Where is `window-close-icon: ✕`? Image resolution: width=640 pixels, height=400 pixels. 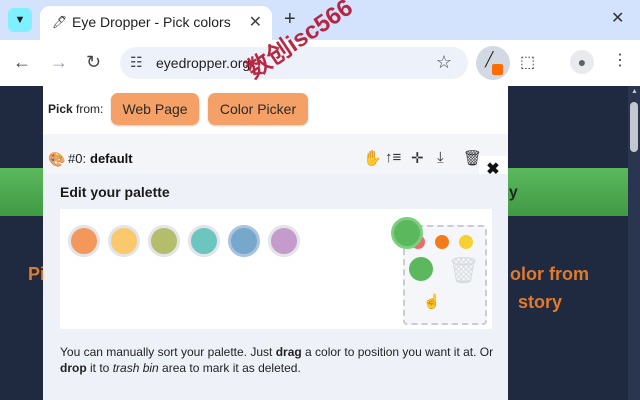 window-close-icon: ✕ is located at coordinates (617, 18).